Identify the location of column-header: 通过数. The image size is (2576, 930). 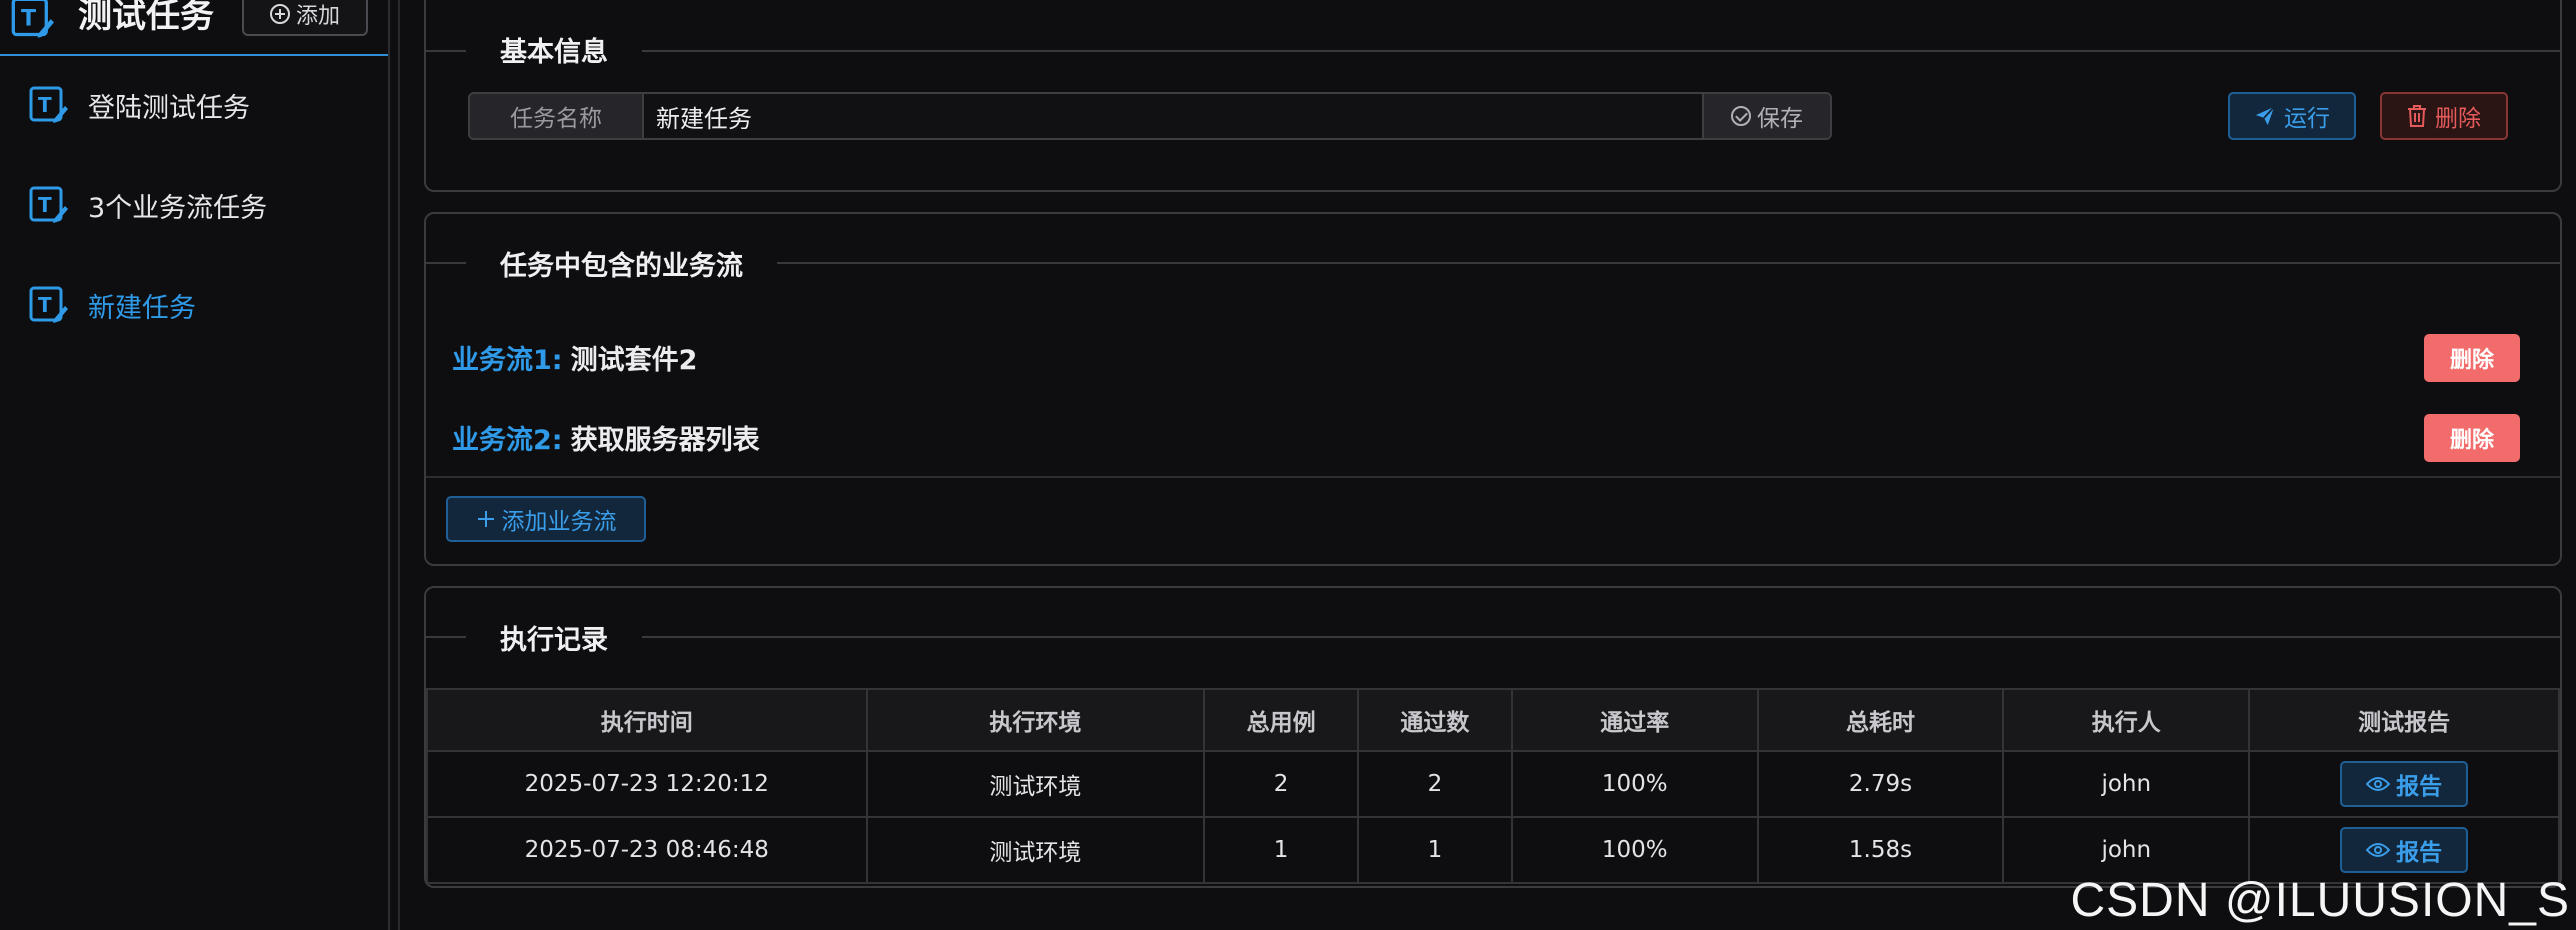
(1435, 720).